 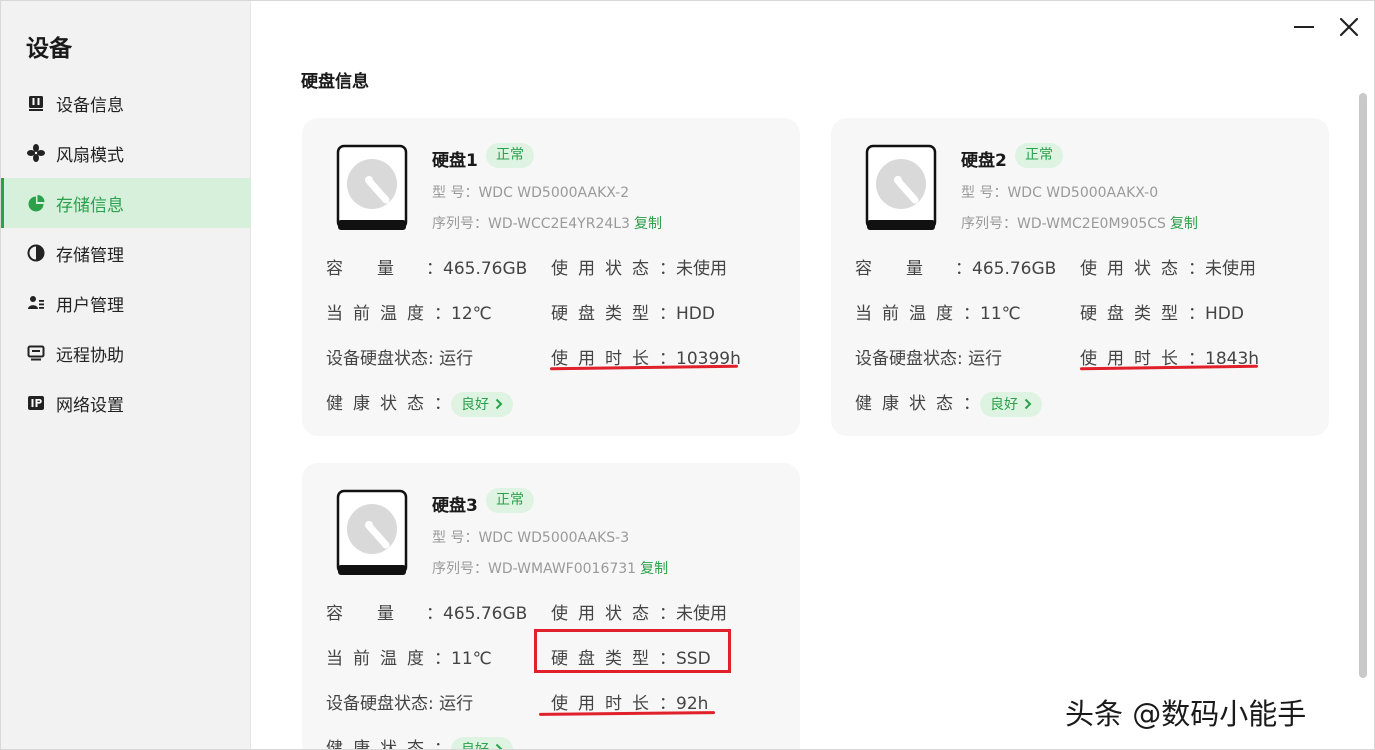 I want to click on close-button, so click(x=1349, y=27).